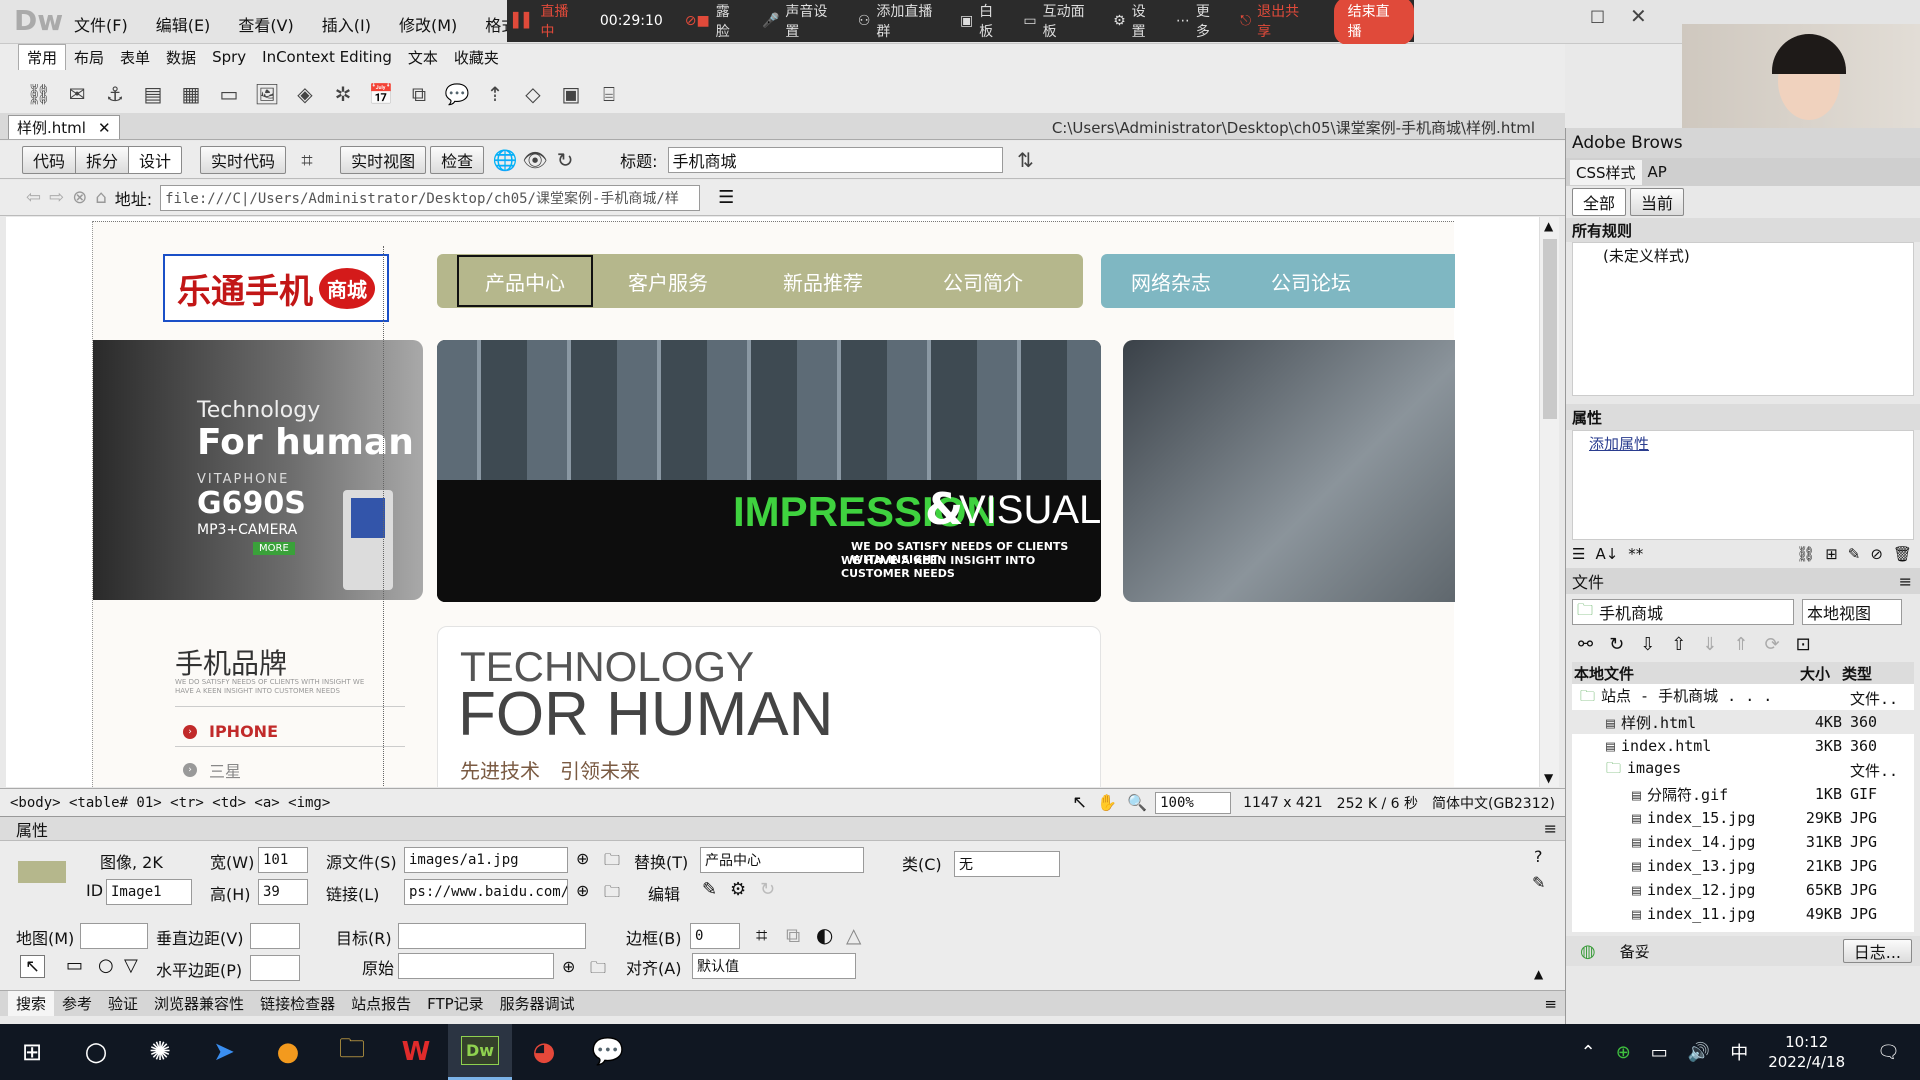  What do you see at coordinates (1007, 864) in the screenshot?
I see `class-select: 无` at bounding box center [1007, 864].